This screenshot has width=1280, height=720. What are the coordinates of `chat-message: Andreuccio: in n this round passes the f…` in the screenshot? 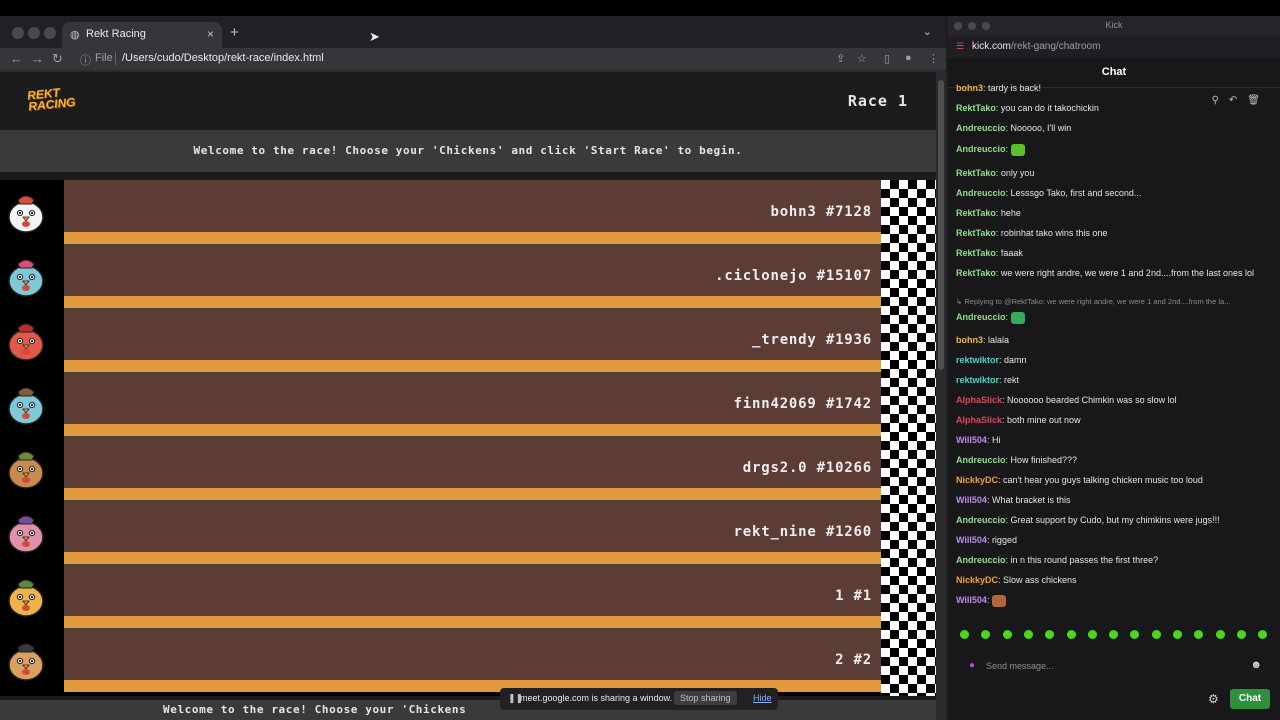 It's located at (1113, 560).